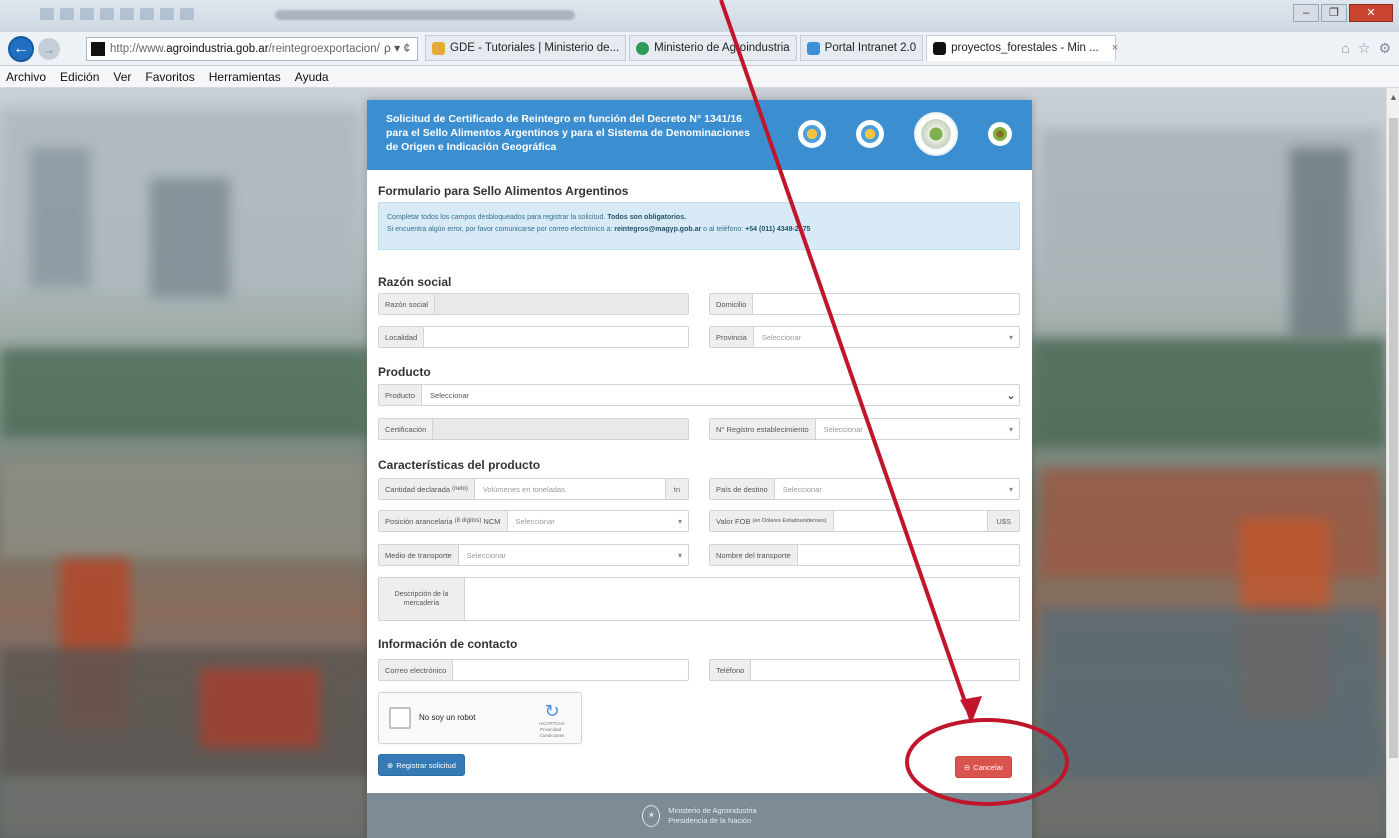 The width and height of the screenshot is (1399, 838). What do you see at coordinates (79, 77) in the screenshot?
I see `menu-edicion: Edición` at bounding box center [79, 77].